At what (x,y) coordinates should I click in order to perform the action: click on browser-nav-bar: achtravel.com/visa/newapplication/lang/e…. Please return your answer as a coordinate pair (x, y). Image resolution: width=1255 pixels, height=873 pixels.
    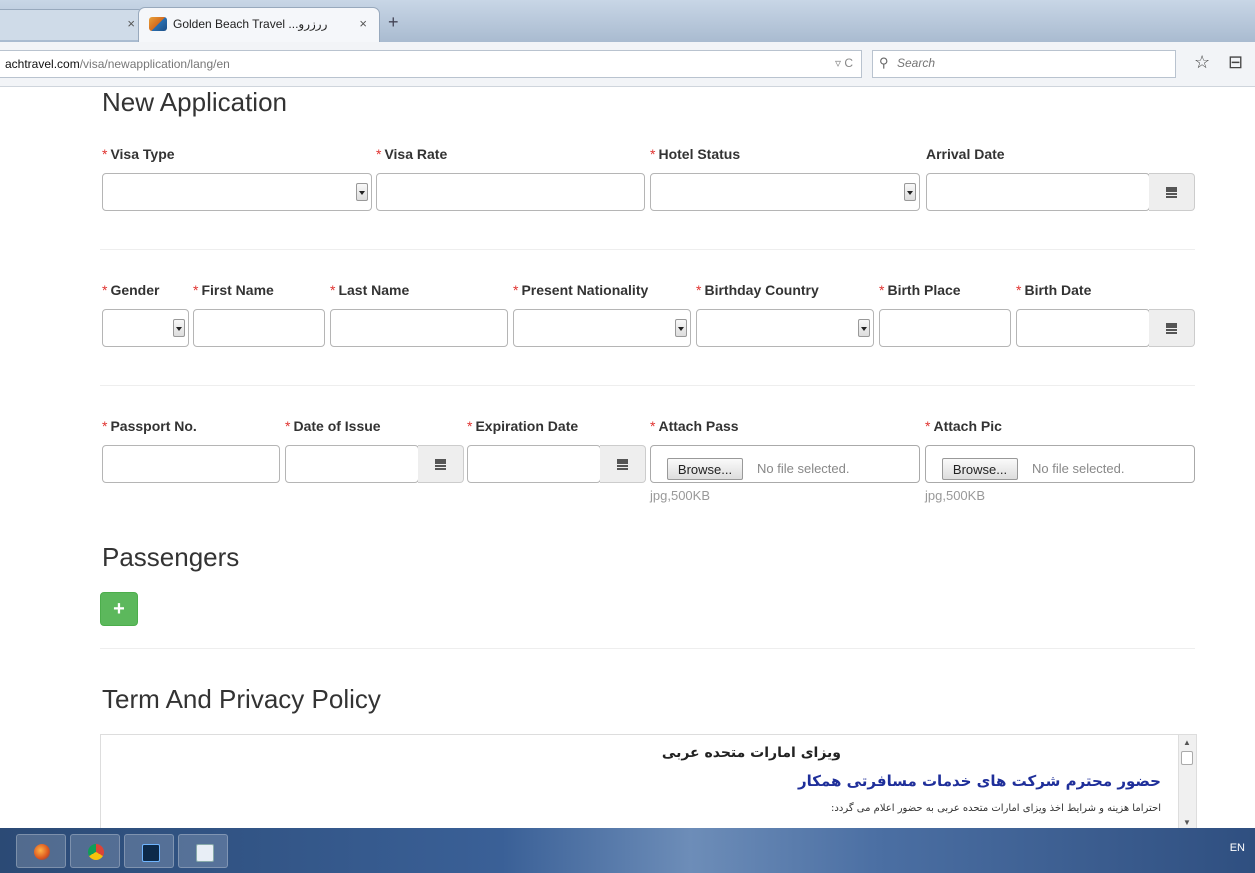
    Looking at the image, I should click on (627, 64).